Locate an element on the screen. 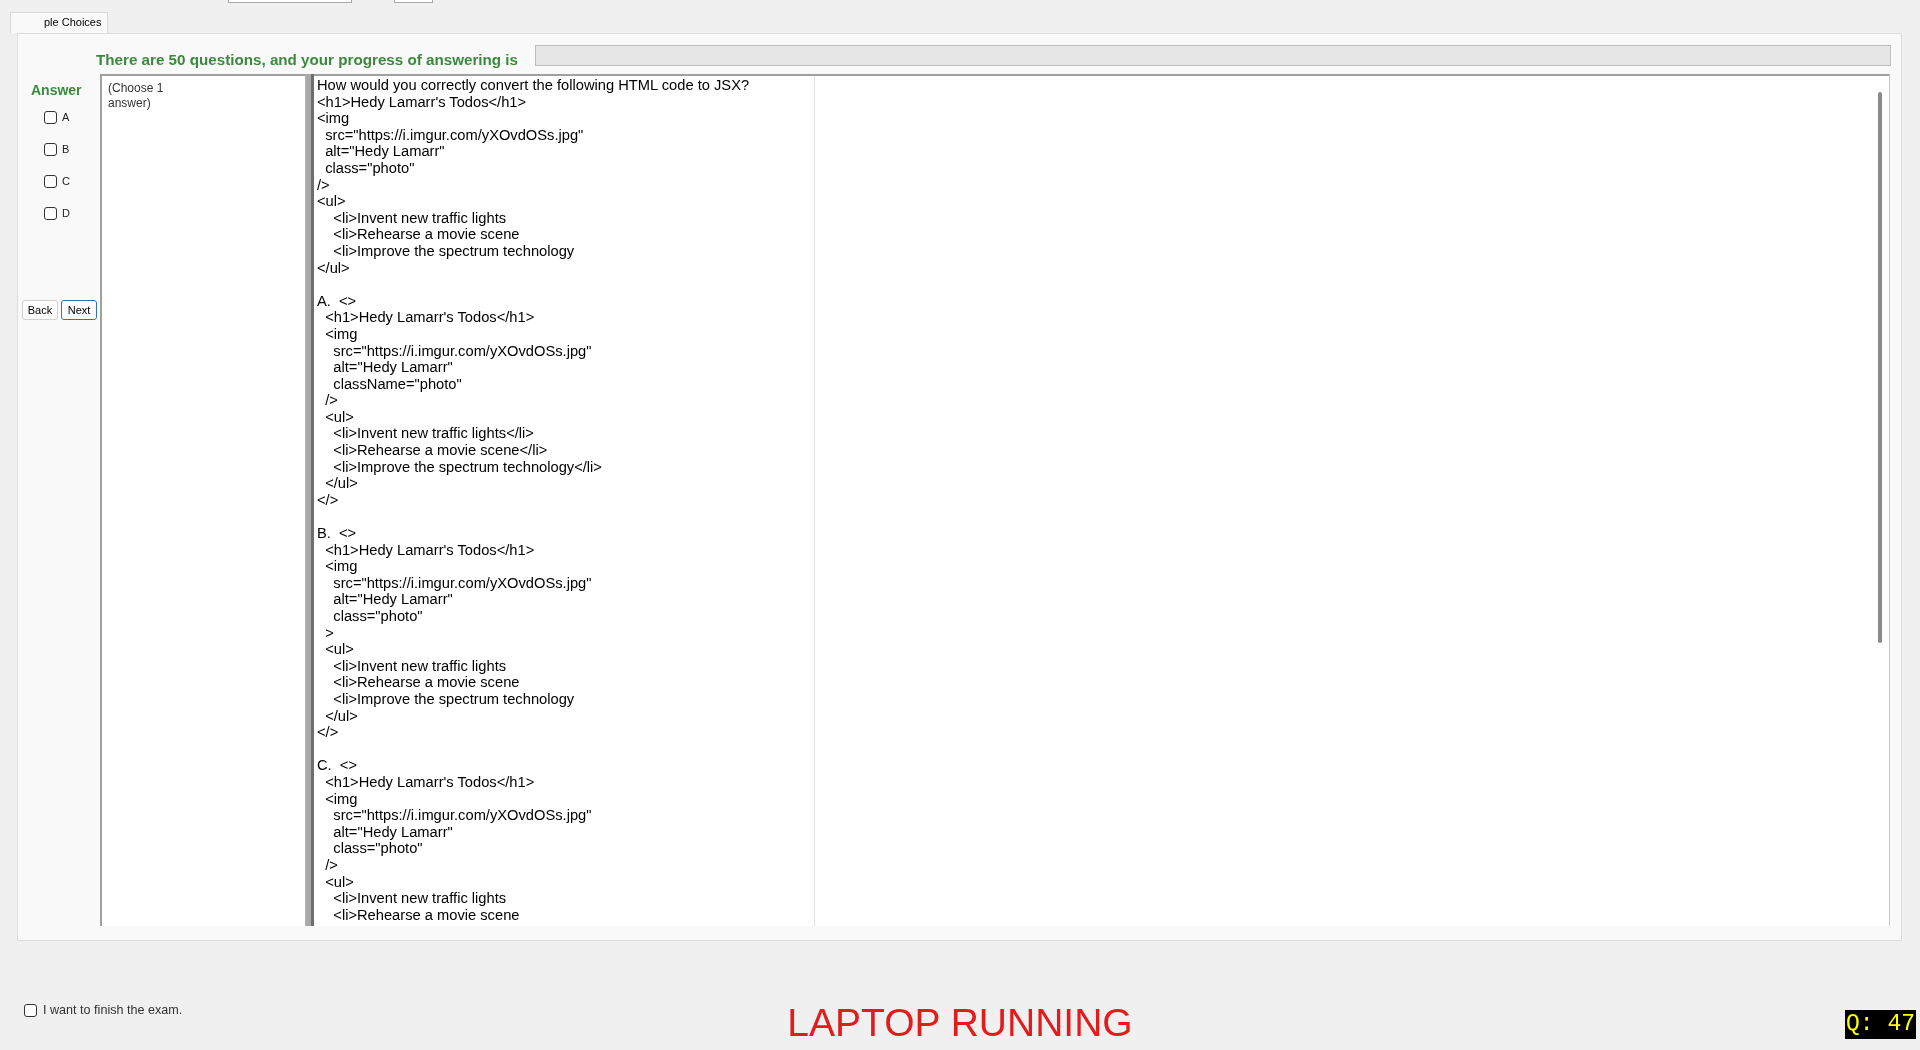 This screenshot has height=1050, width=1920. question-counter: Q: 47 is located at coordinates (1880, 1024).